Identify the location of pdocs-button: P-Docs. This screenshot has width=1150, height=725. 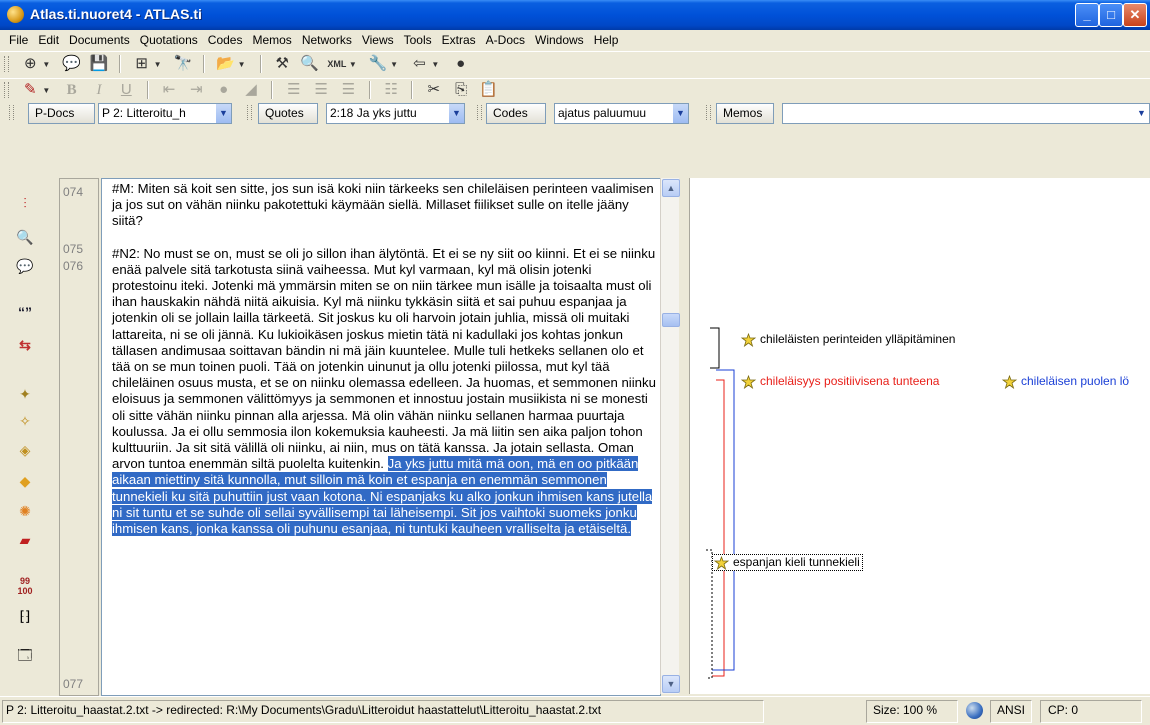
(61, 113).